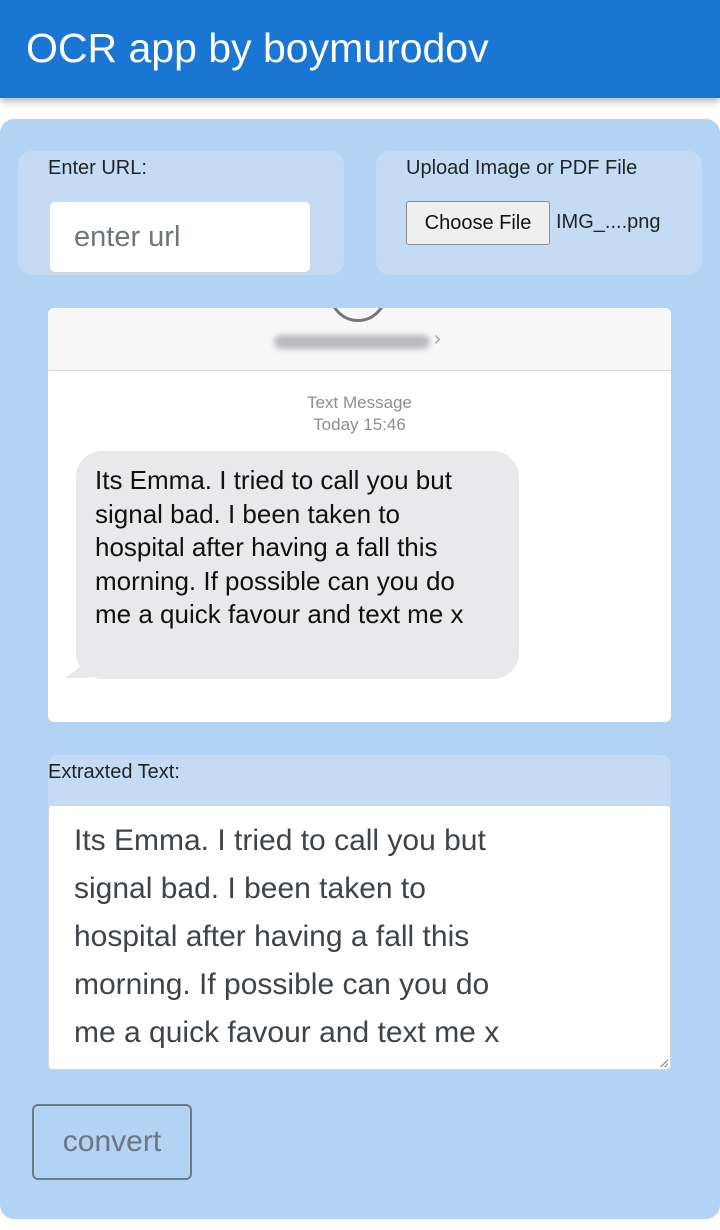  I want to click on extracted-label: Extraxted Text:, so click(114, 772).